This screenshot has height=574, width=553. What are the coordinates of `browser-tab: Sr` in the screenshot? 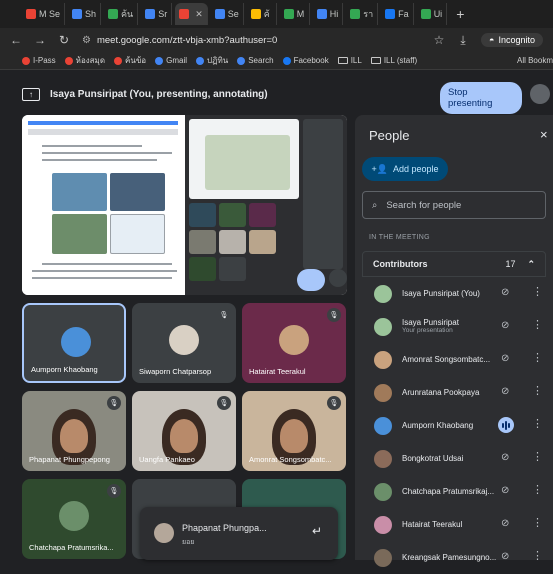 It's located at (157, 14).